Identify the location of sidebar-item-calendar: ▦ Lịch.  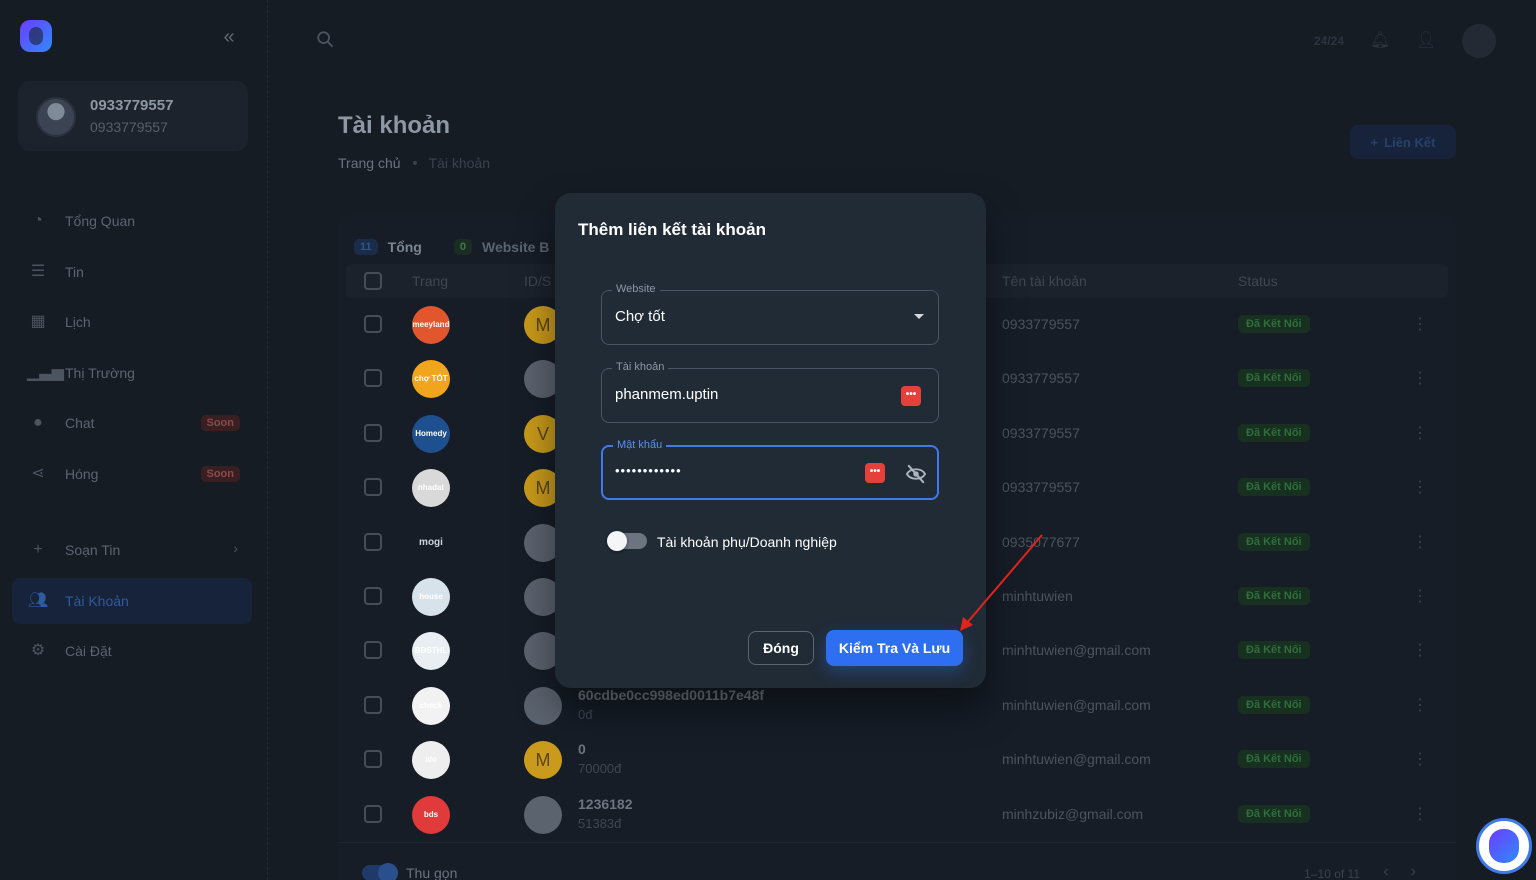
(132, 322).